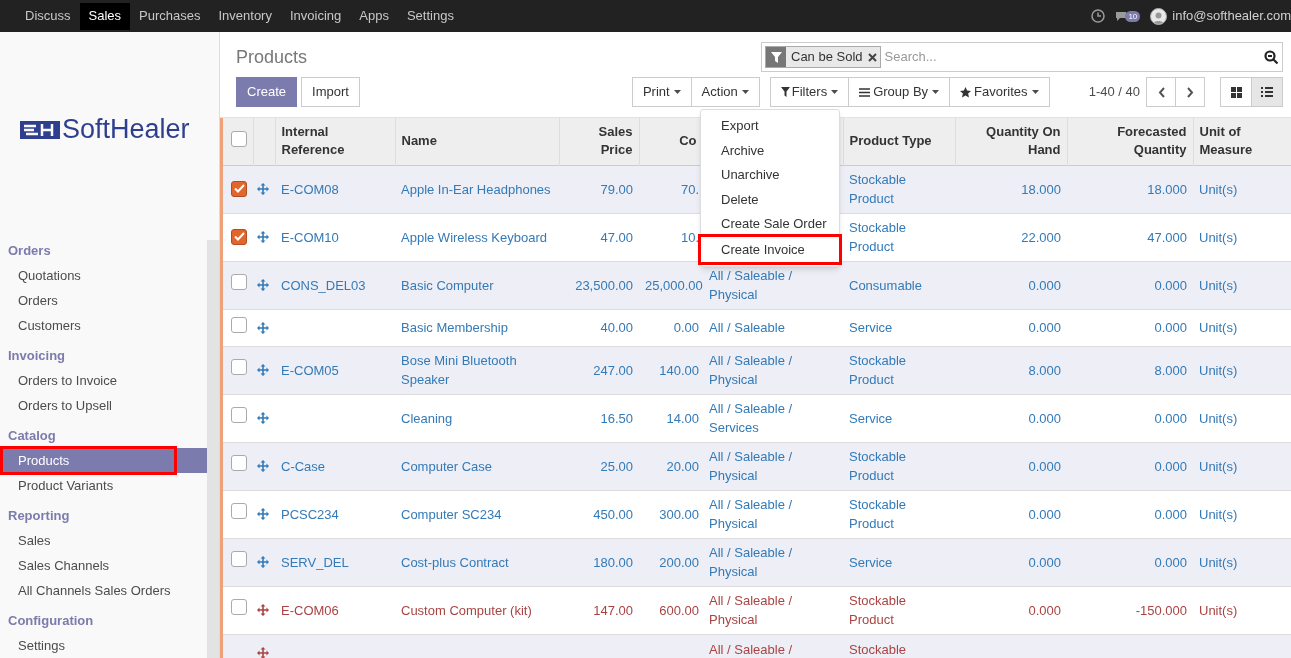  What do you see at coordinates (335, 141) in the screenshot?
I see `column-header: Internal Reference` at bounding box center [335, 141].